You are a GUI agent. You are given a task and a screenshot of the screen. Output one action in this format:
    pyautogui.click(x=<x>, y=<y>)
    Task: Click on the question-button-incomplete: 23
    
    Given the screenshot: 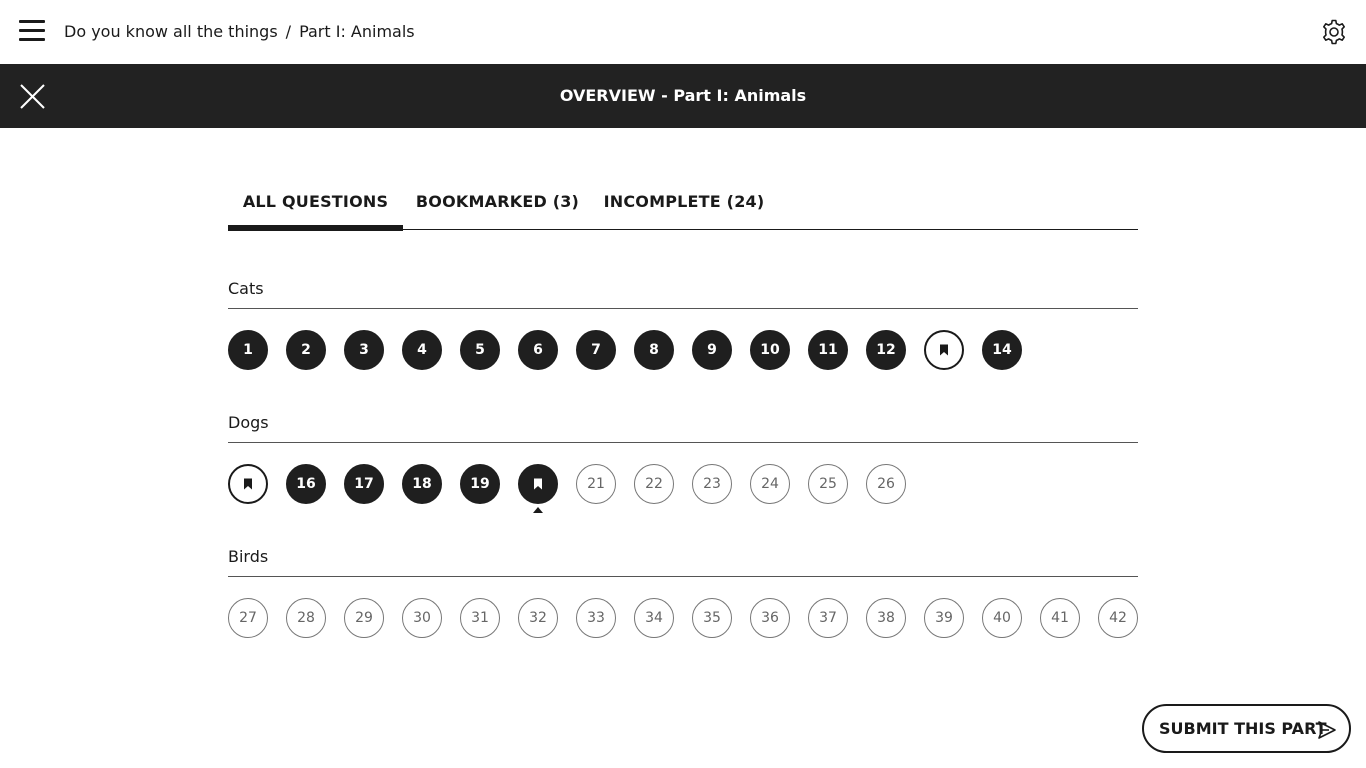 What is the action you would take?
    pyautogui.click(x=712, y=484)
    